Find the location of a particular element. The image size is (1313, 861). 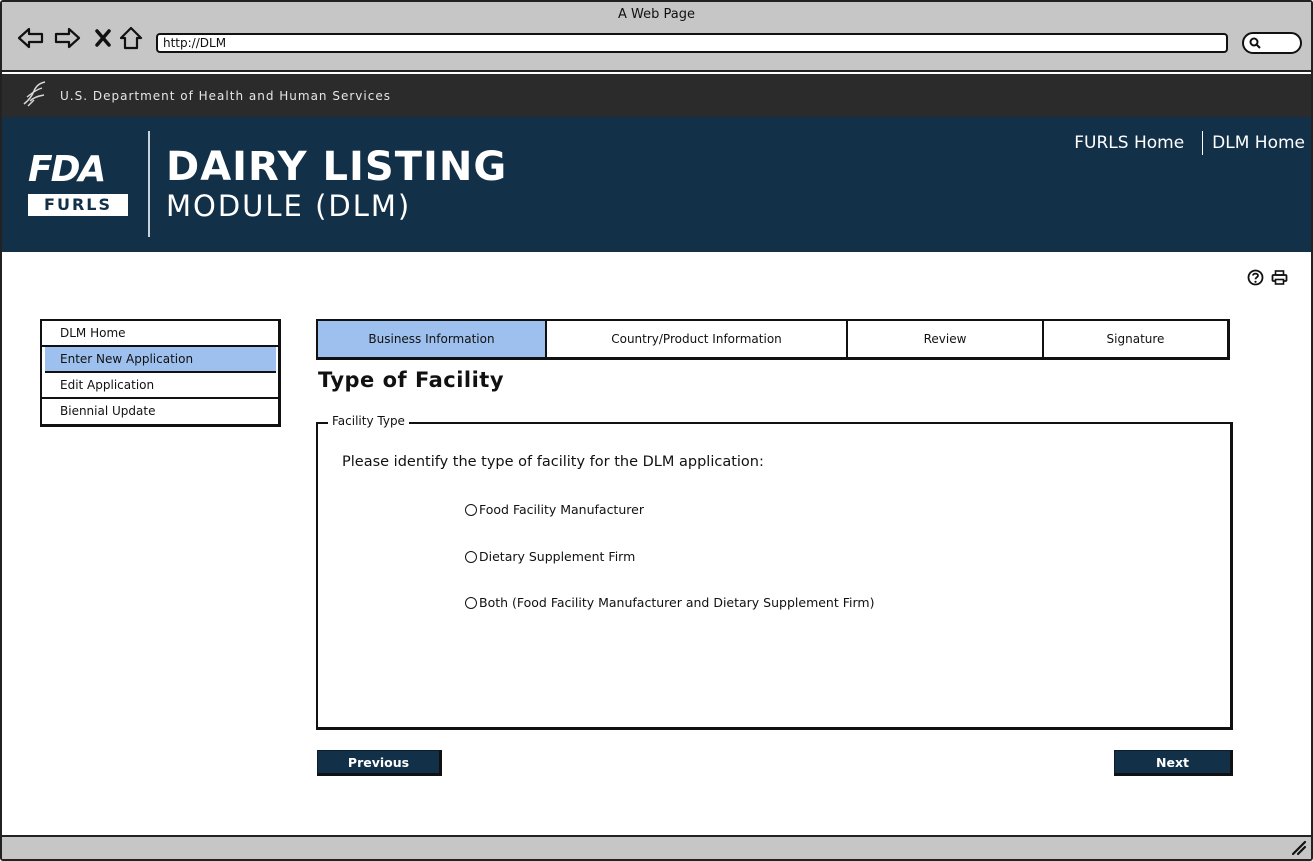

dlm-home-link: DLM Home is located at coordinates (1258, 143).